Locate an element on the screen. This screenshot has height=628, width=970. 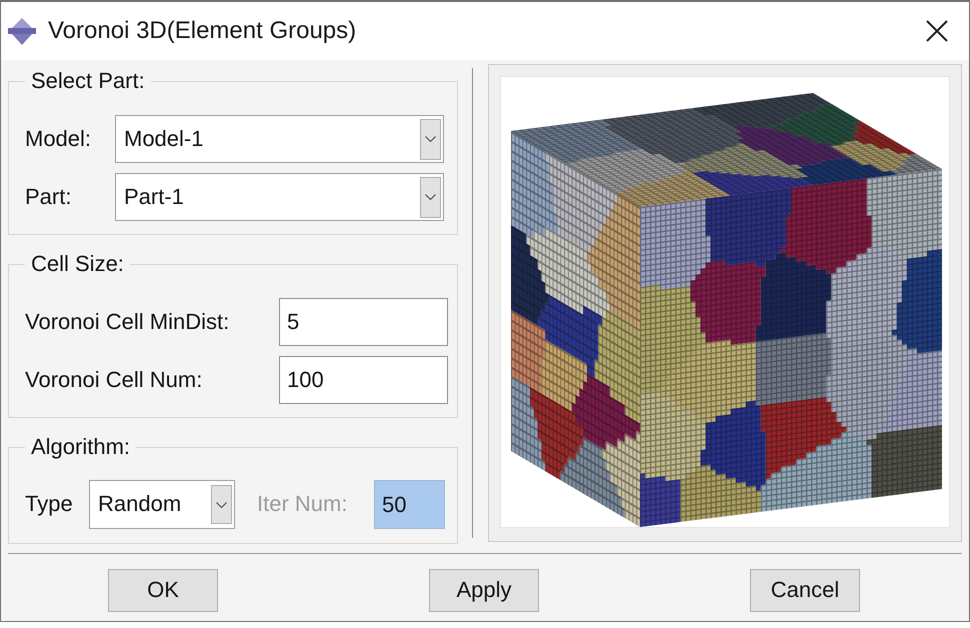
group-title: Algorithm: is located at coordinates (81, 447).